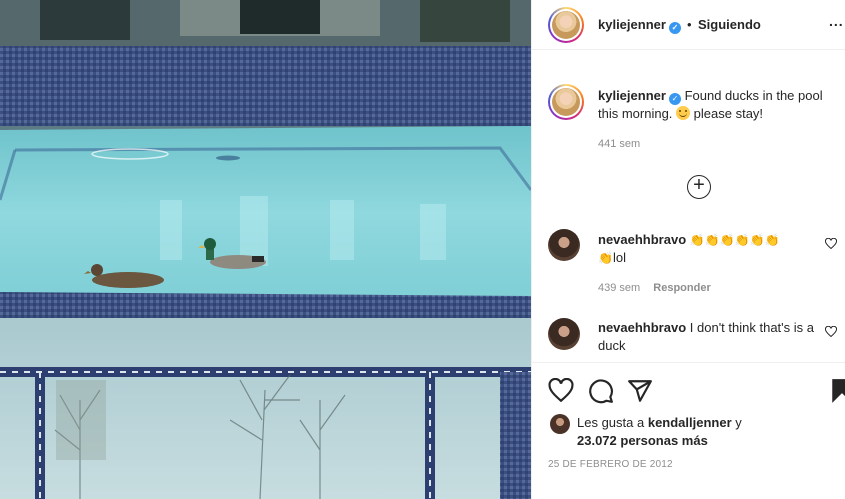 The width and height of the screenshot is (845, 499). I want to click on liker-username-link: kendalljenner, so click(690, 422).